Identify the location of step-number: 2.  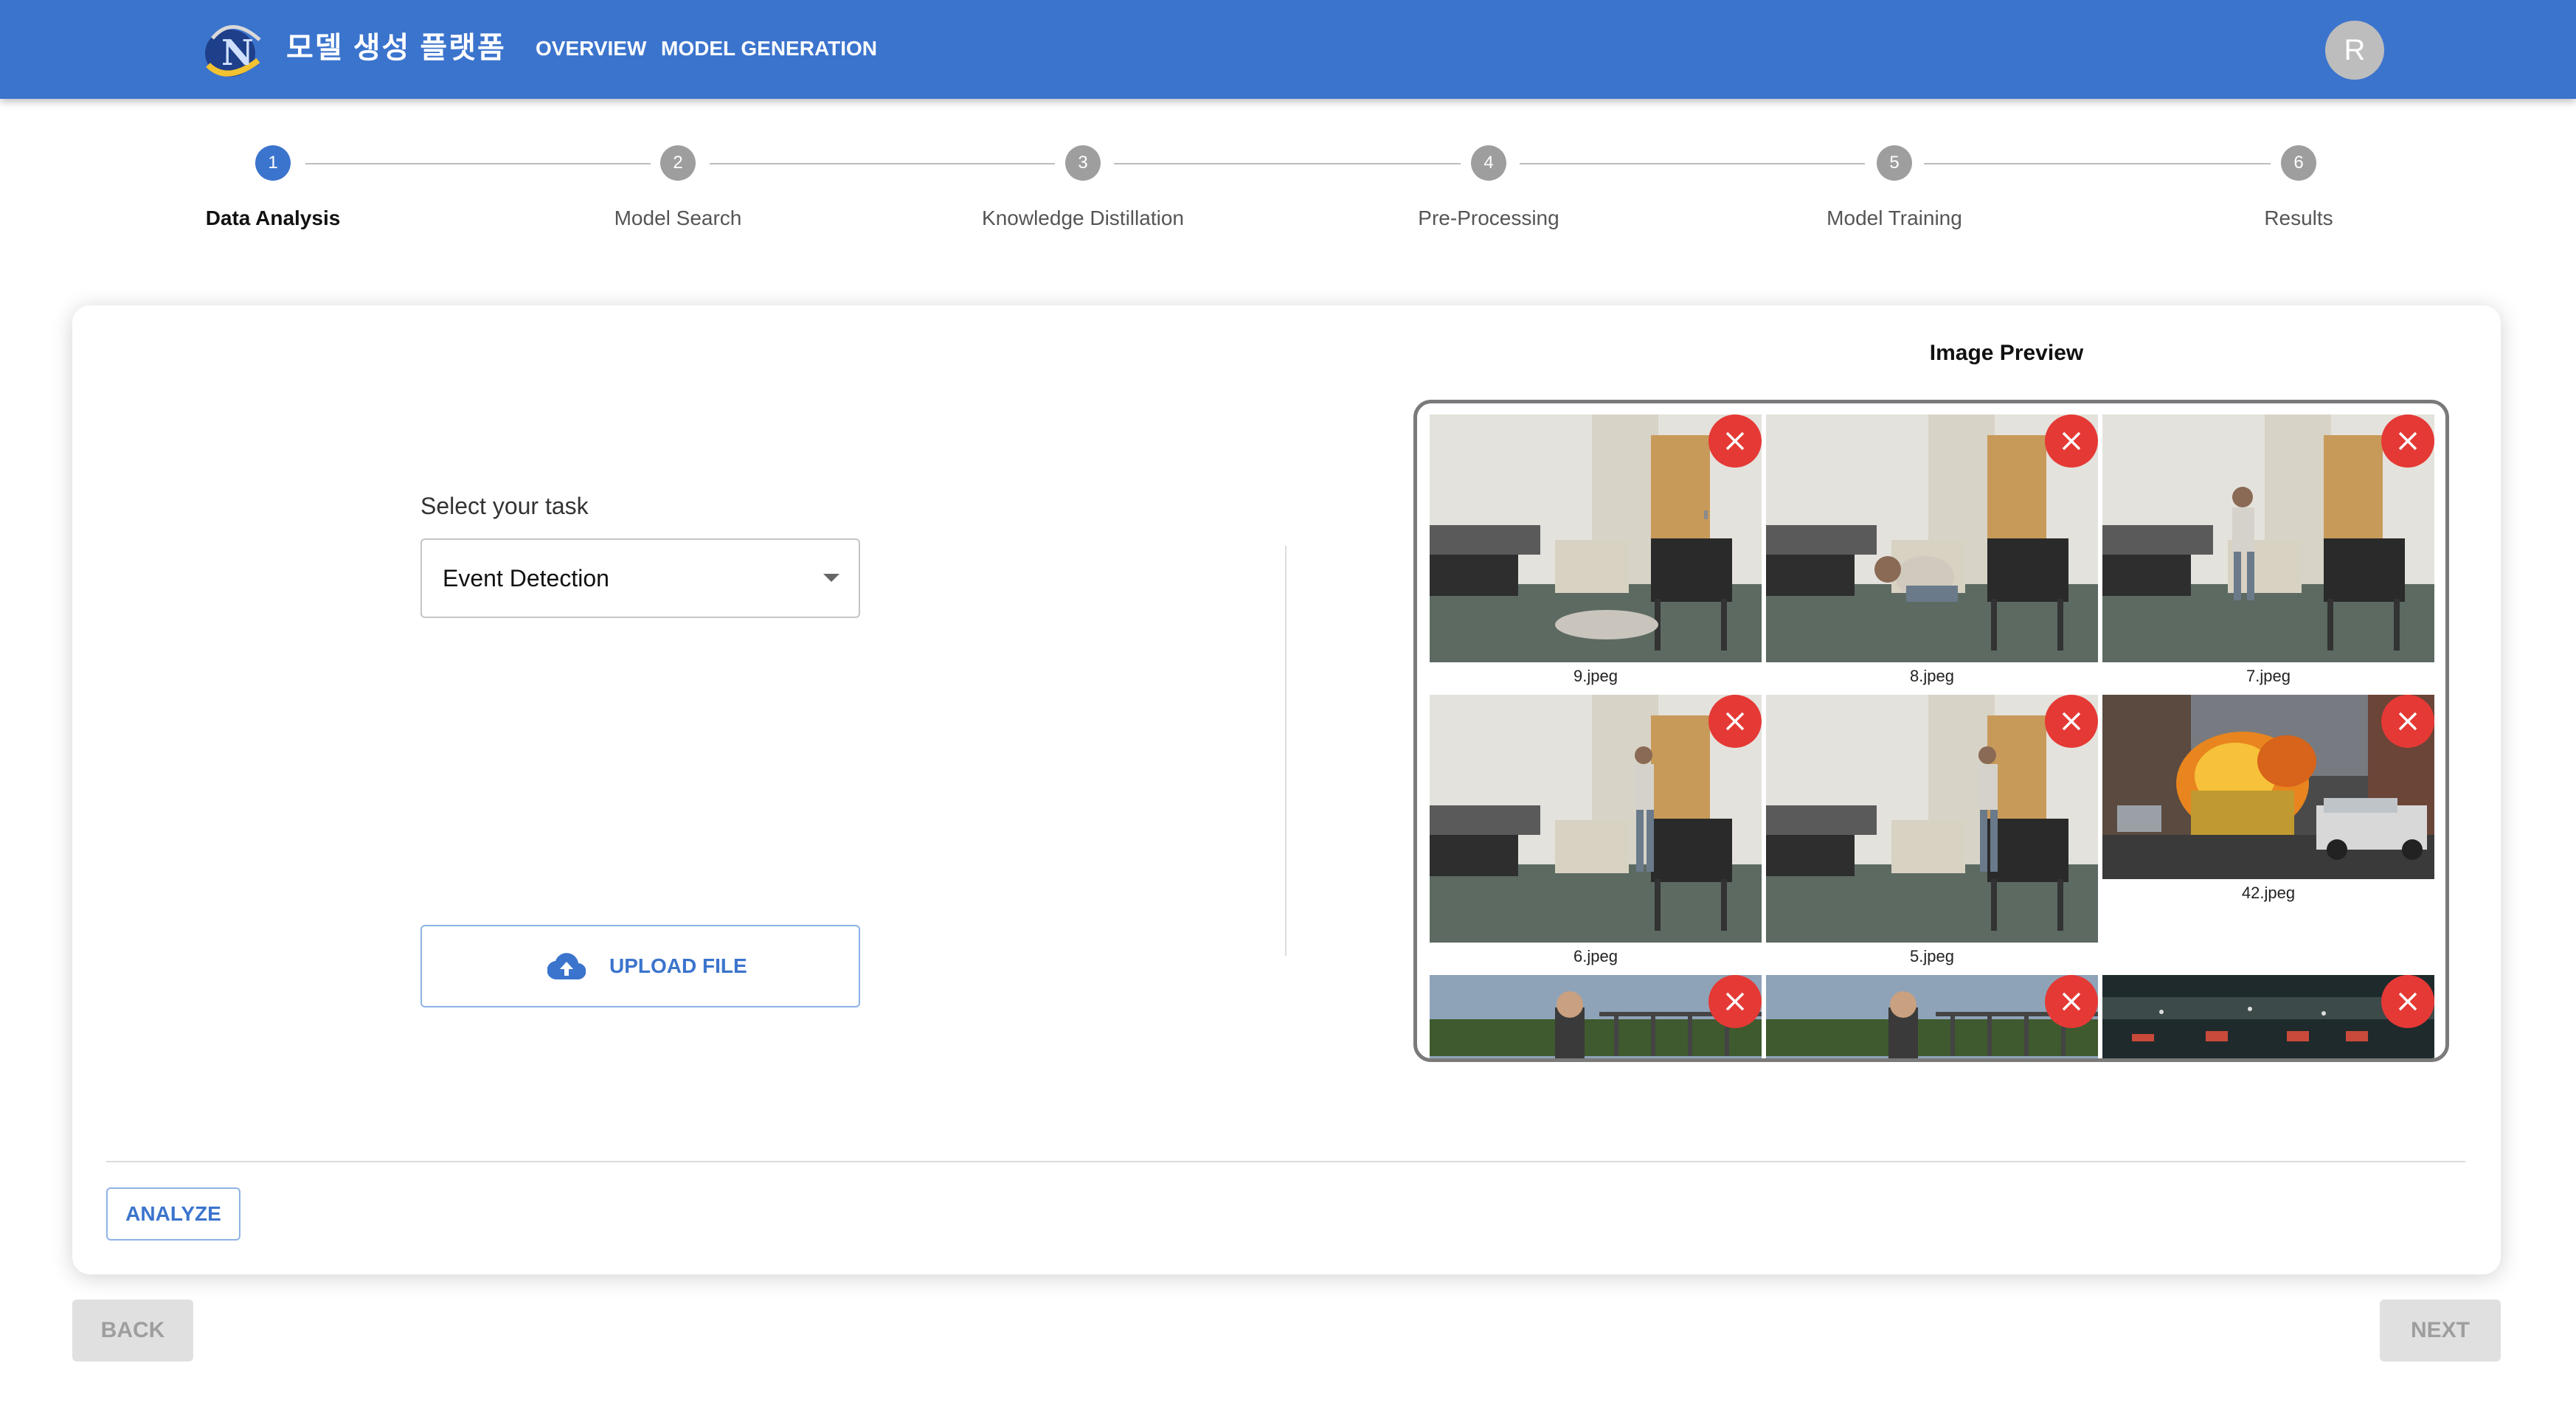
(678, 163).